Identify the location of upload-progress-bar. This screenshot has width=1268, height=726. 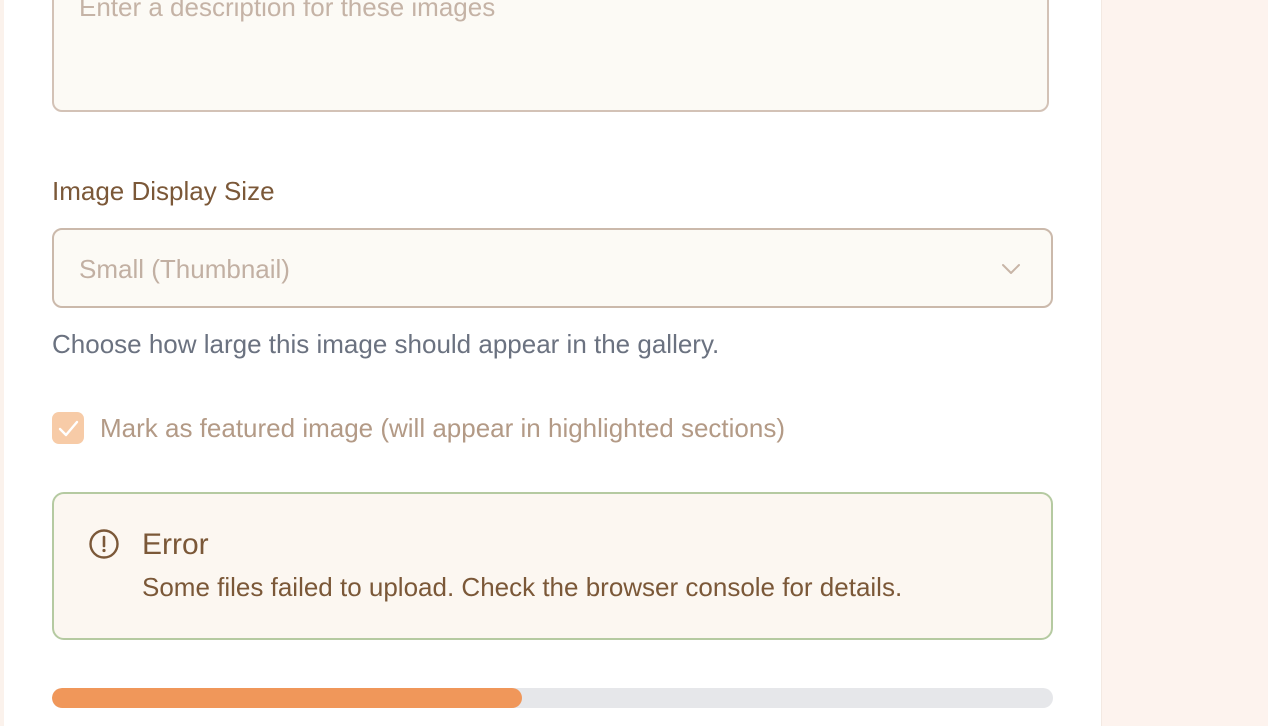
(552, 698).